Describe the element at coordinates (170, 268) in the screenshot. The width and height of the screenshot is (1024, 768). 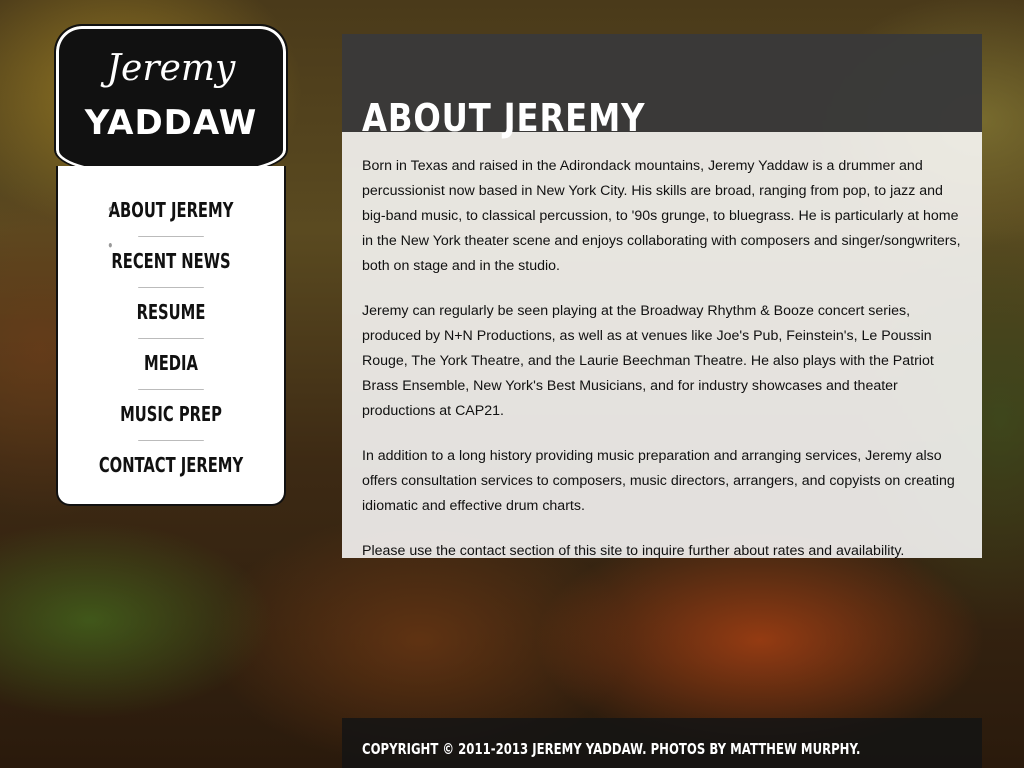
I see `nav-item-recent-news: RECENT NEWS` at that location.